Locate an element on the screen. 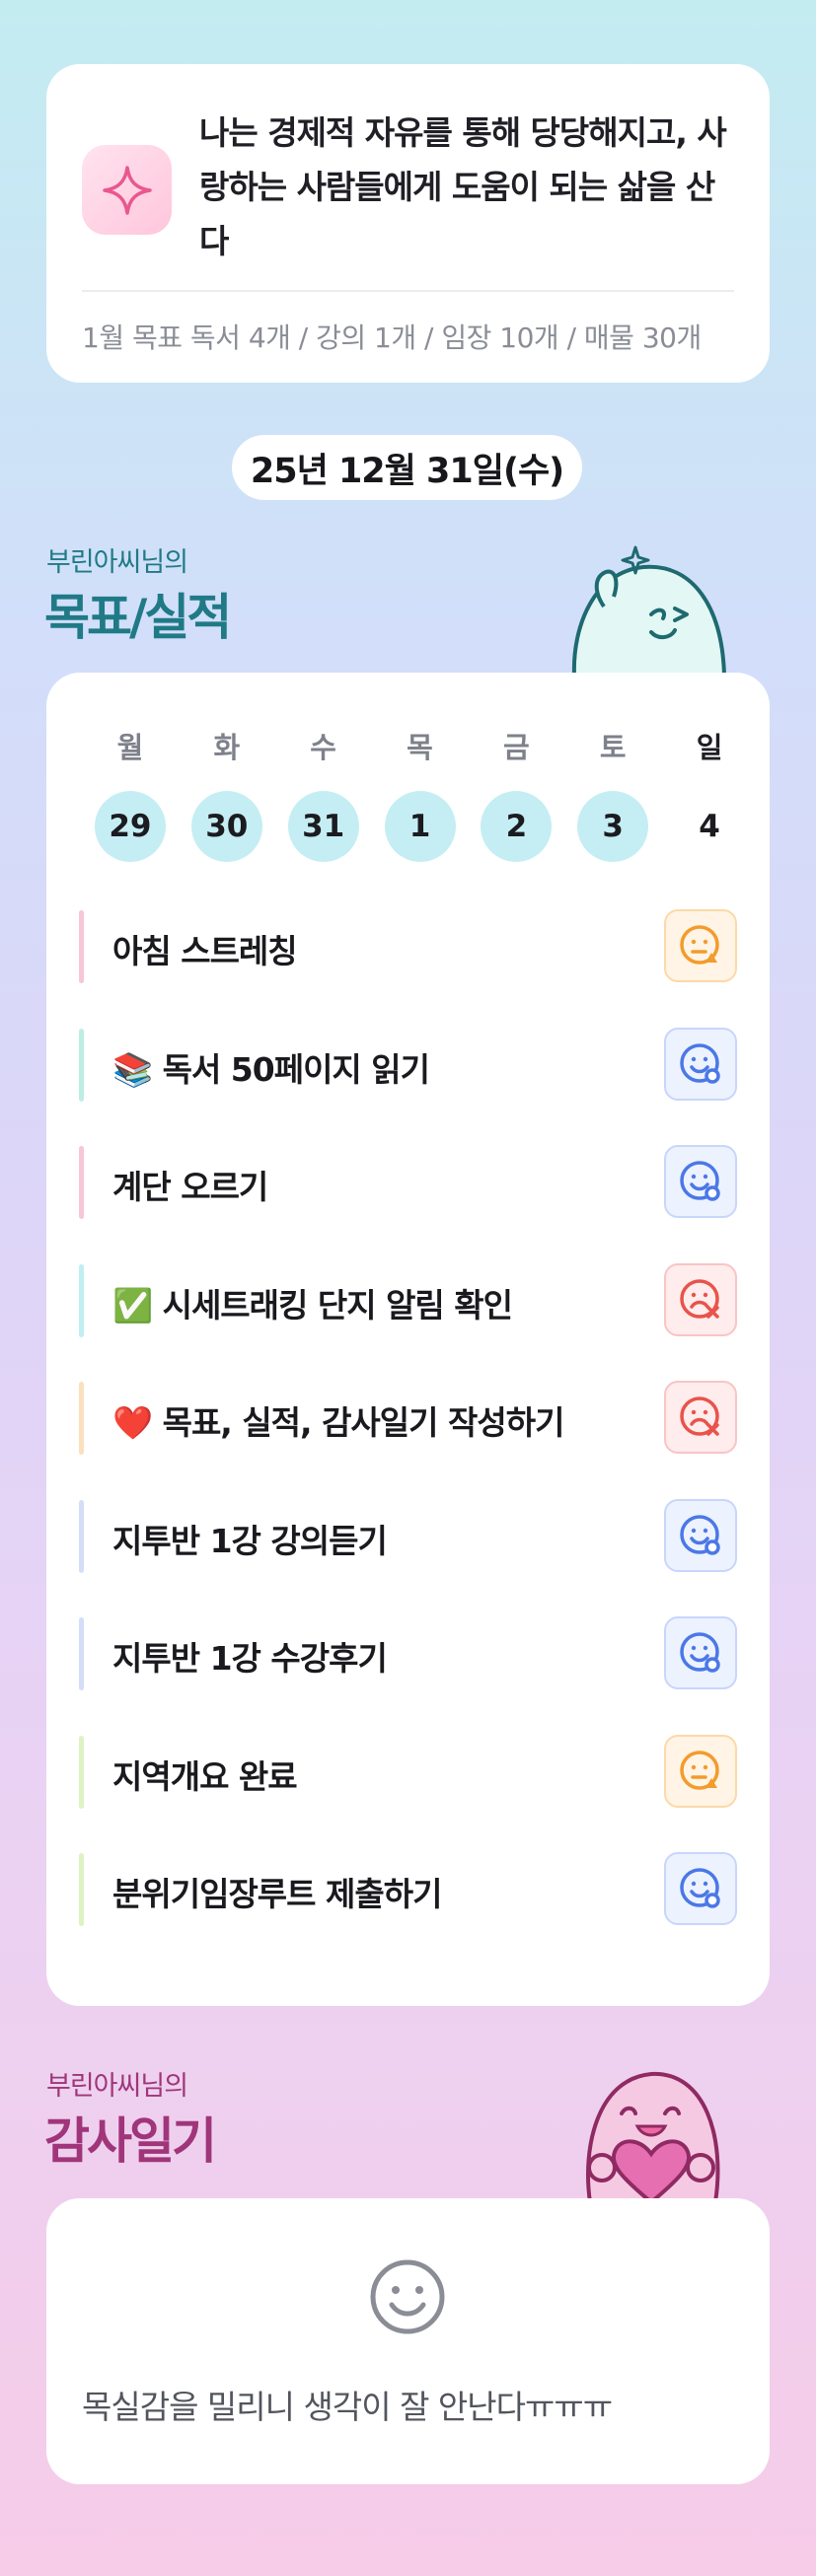  diary-card: 목실감을 밀리니 생각이 잘 안난다ㅠㅠㅠ is located at coordinates (408, 2341).